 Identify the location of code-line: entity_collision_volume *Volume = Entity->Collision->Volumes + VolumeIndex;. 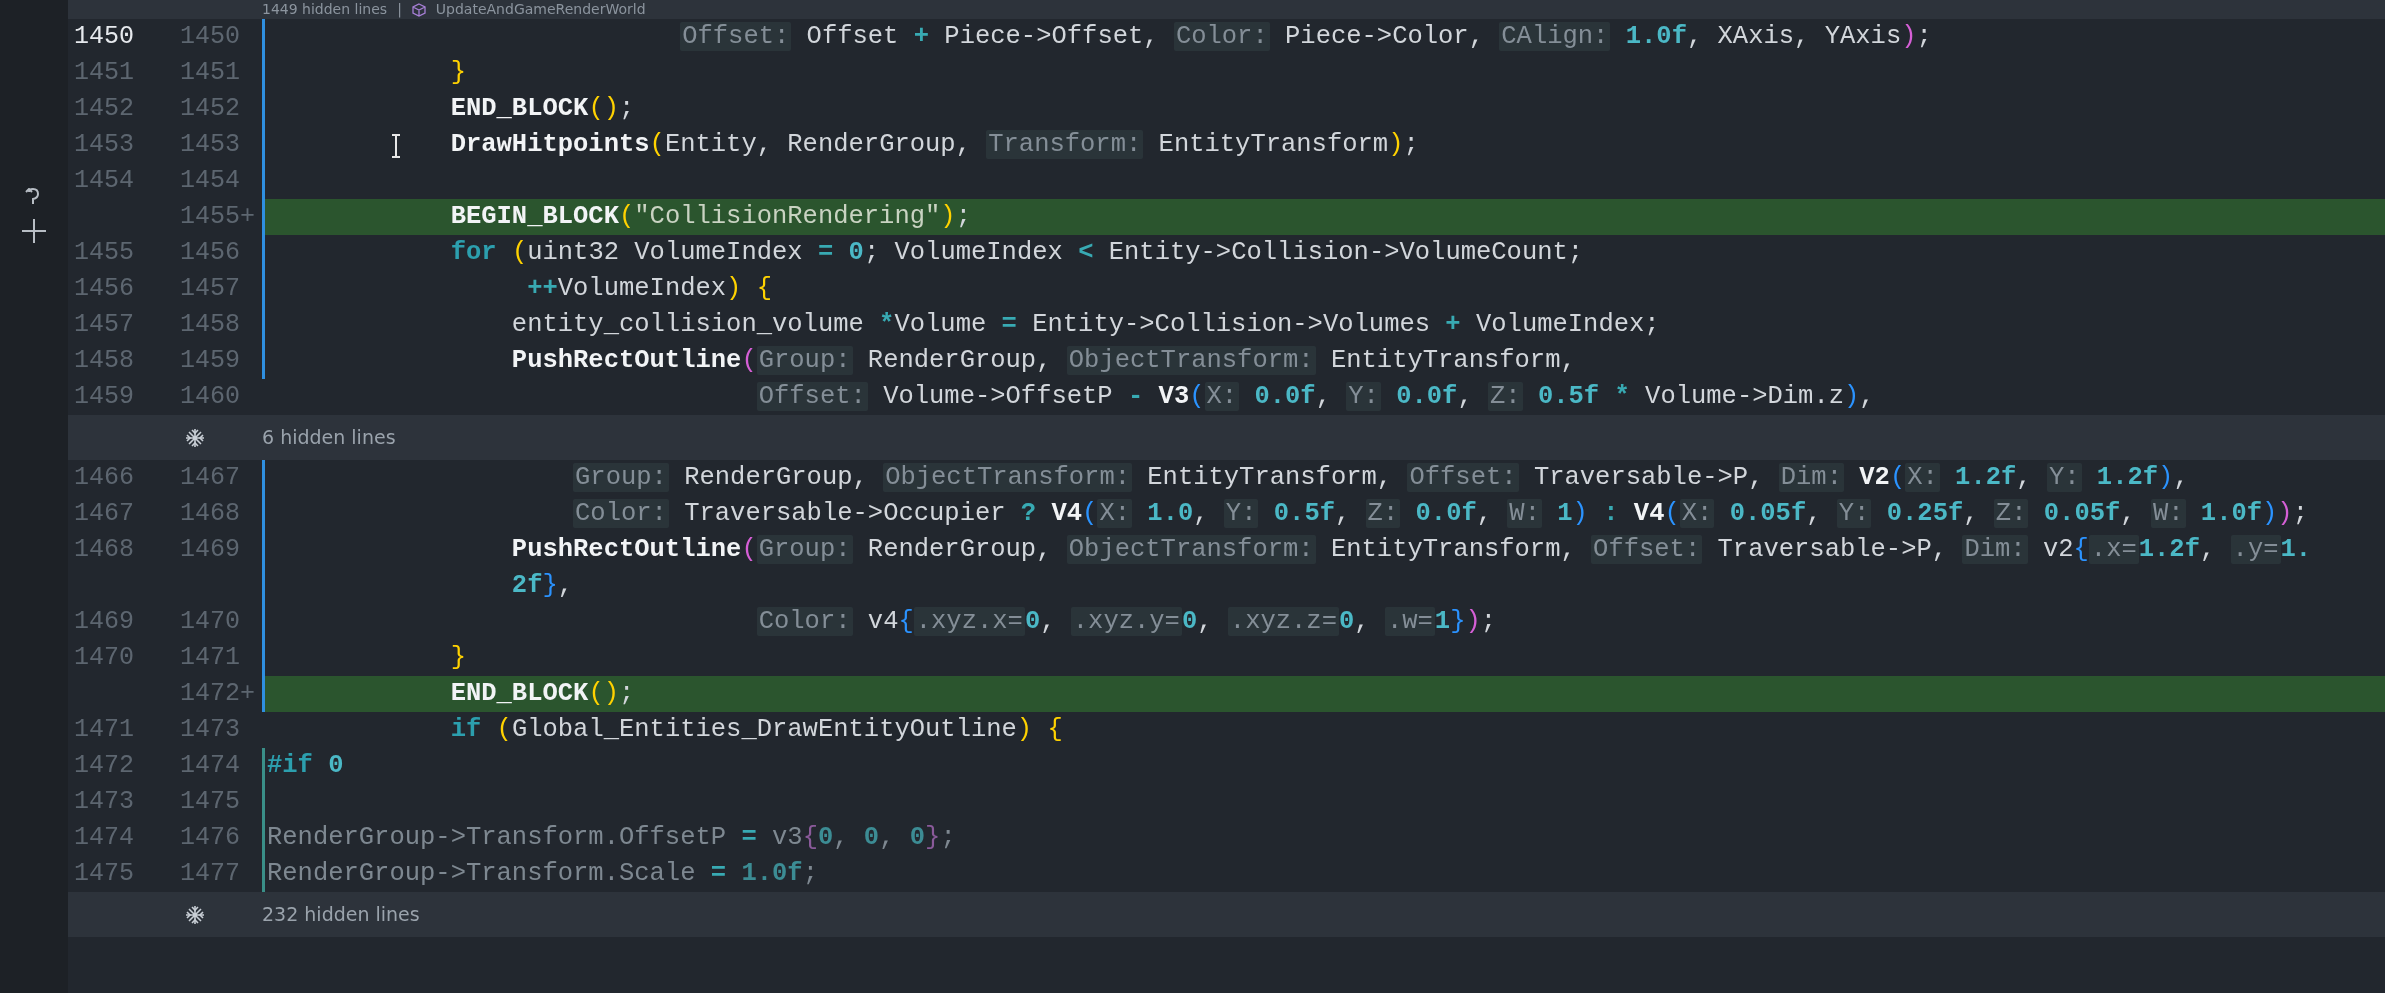
(1085, 325).